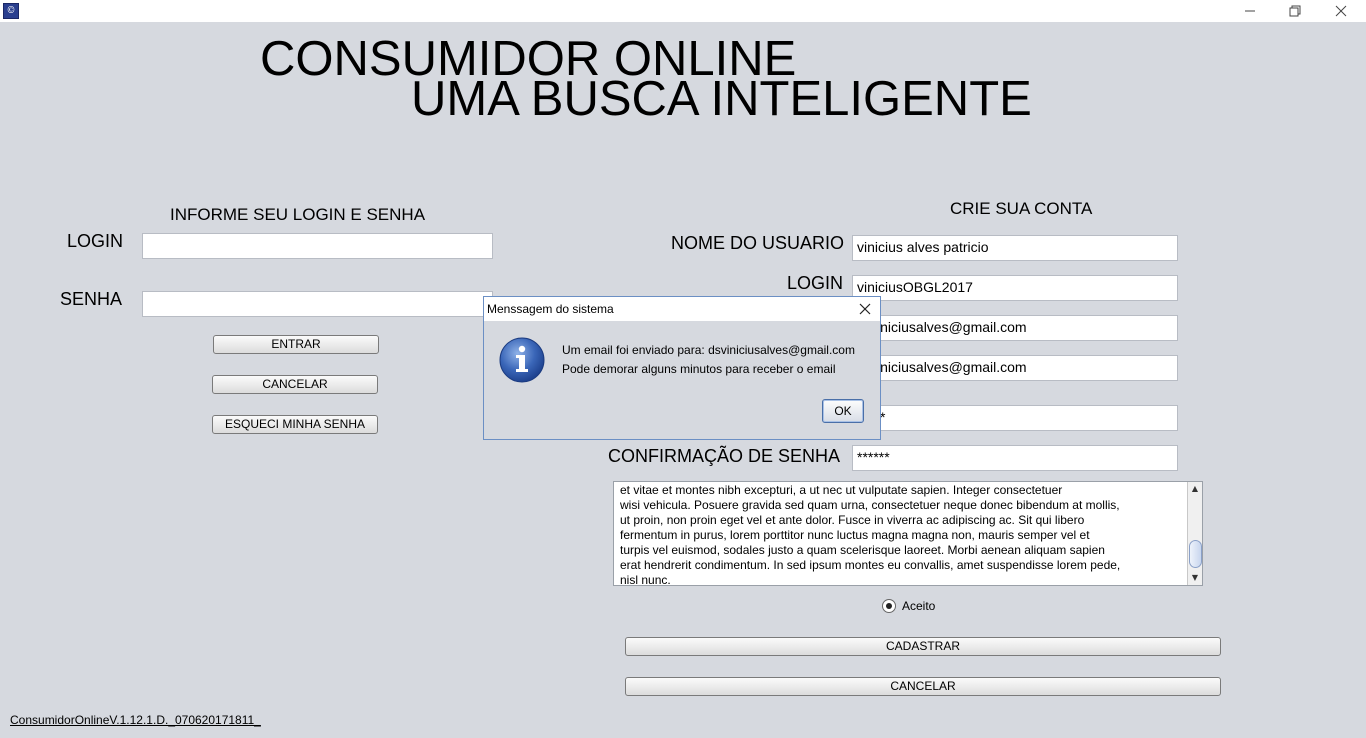 The width and height of the screenshot is (1366, 738). Describe the element at coordinates (1015, 288) in the screenshot. I see `register-login-input: viniciusOBGL2017` at that location.